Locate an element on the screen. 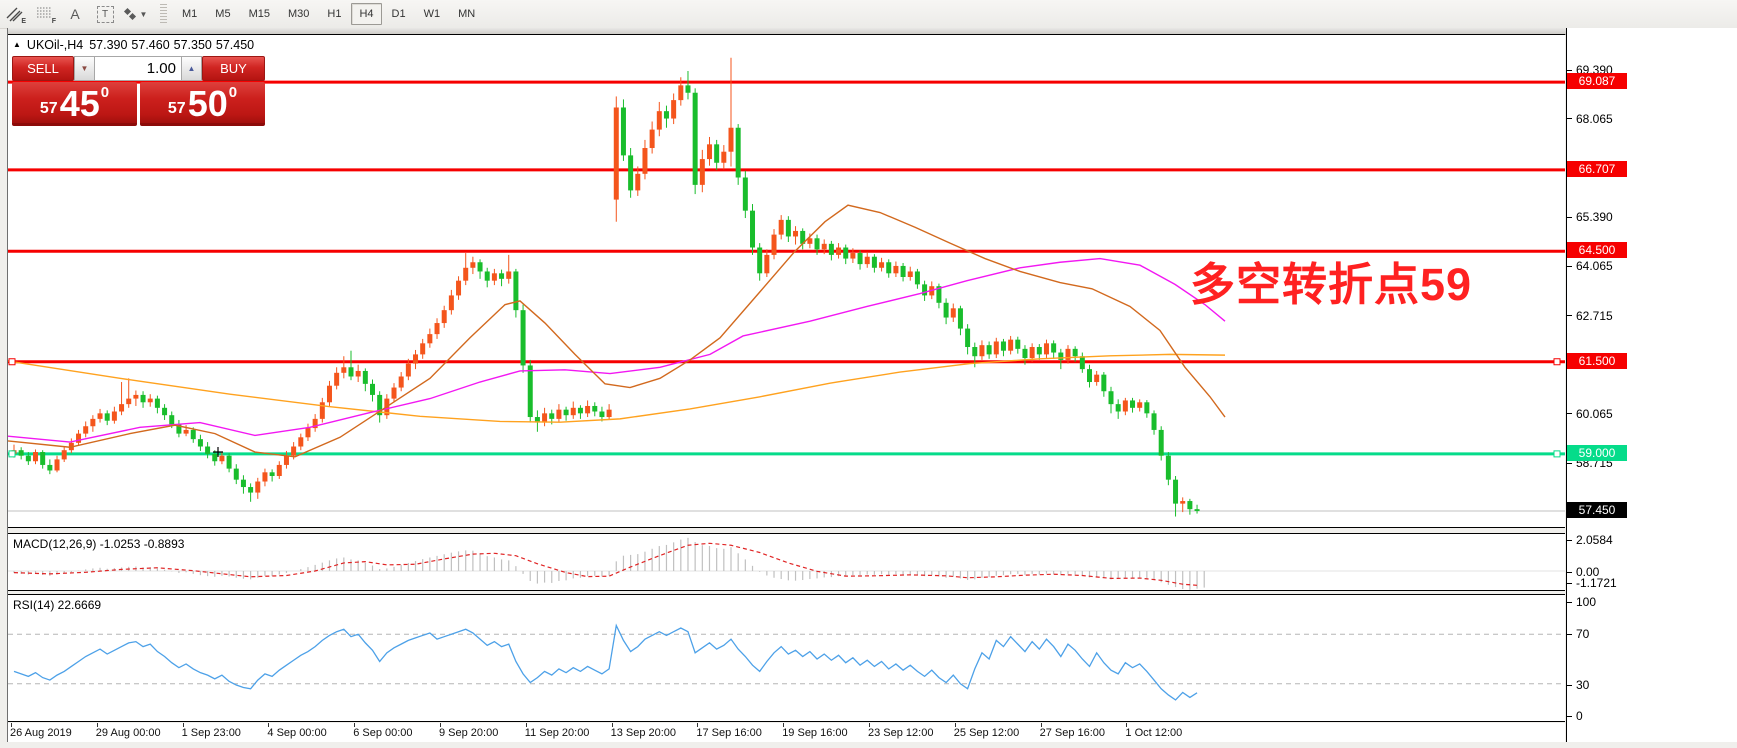 The width and height of the screenshot is (1737, 748). time-label: 17 Sep 16:00 is located at coordinates (729, 733).